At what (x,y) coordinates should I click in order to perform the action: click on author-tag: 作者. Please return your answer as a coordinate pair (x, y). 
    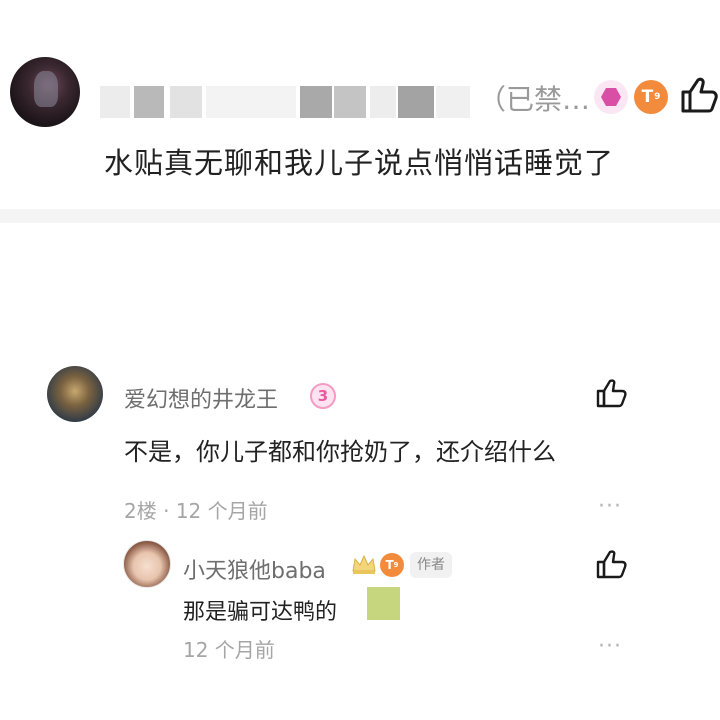
    Looking at the image, I should click on (431, 565).